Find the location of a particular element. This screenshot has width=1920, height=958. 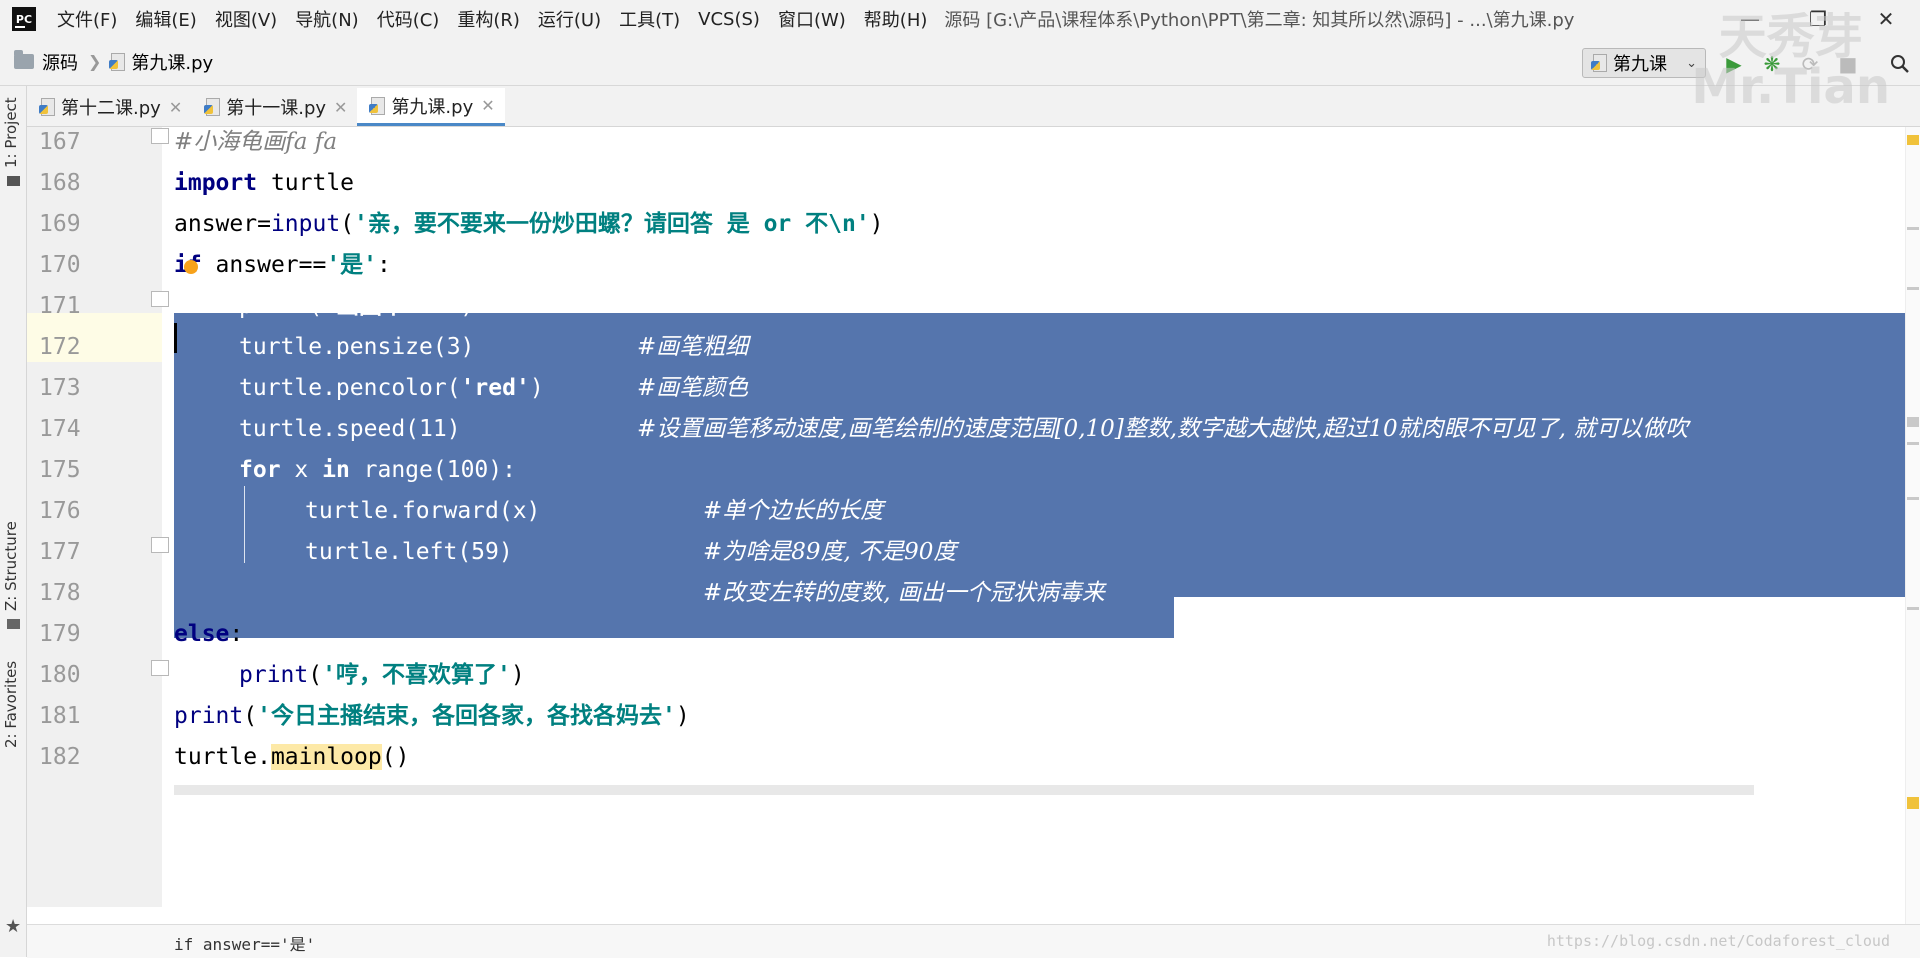

menu-view: 视图(V) is located at coordinates (246, 19).